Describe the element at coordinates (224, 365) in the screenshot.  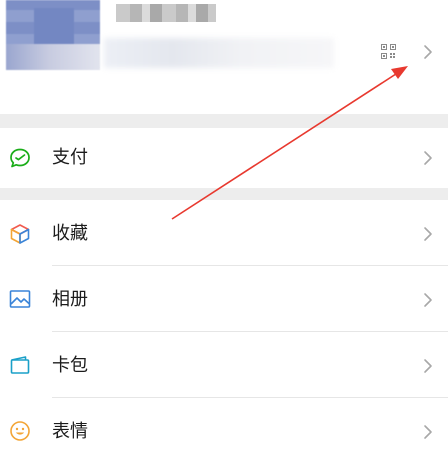
I see `menu-item-cards: 卡包` at that location.